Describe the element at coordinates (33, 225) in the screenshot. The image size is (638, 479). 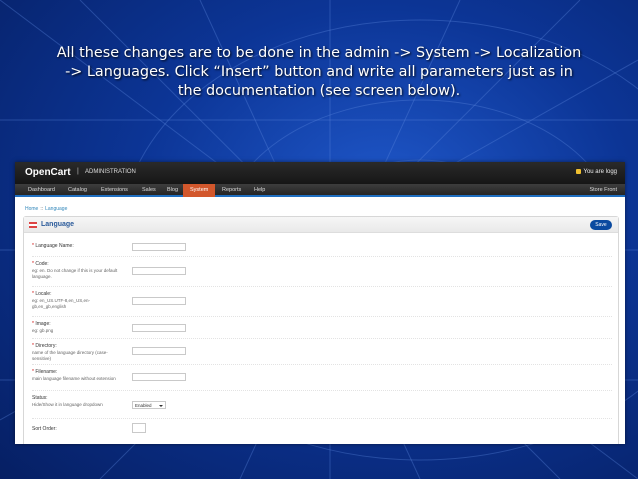
I see `language-flag-icon` at that location.